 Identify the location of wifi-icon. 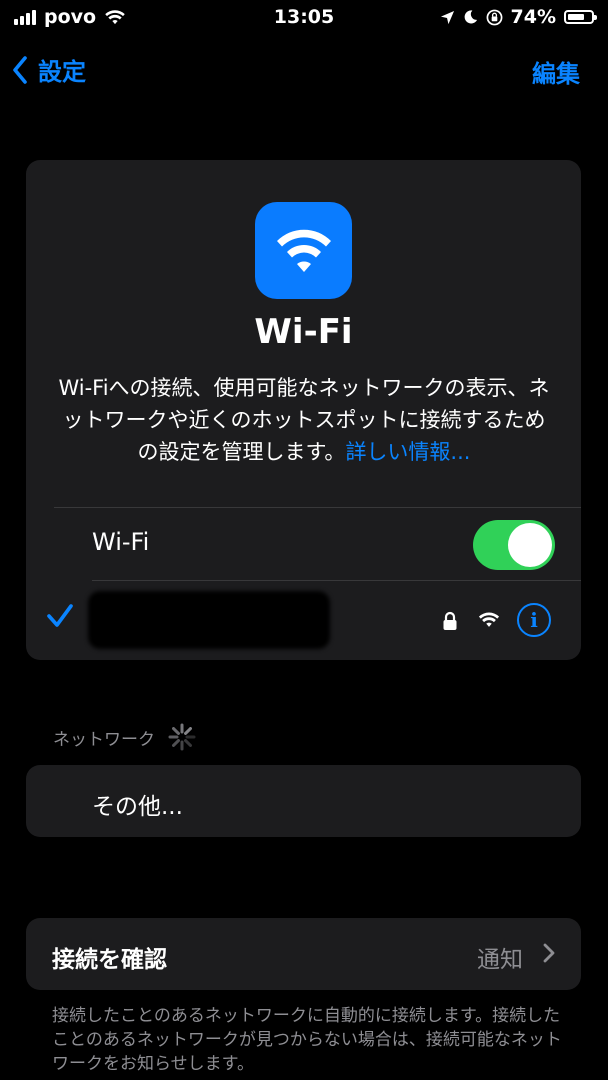
(303, 250).